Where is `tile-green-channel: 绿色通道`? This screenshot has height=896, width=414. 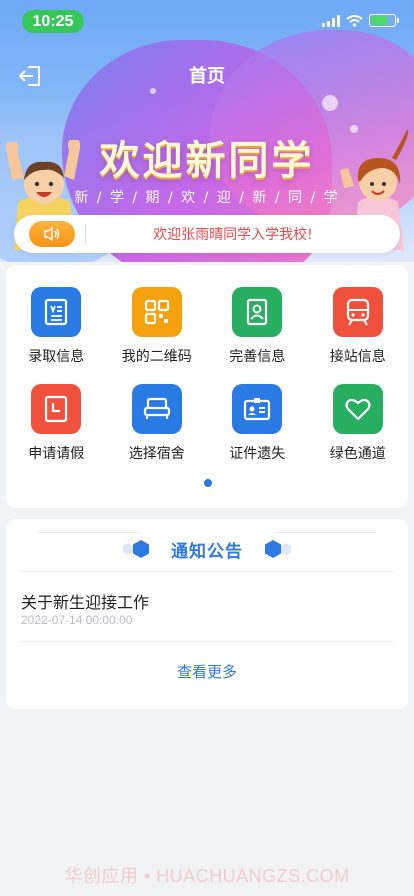 tile-green-channel: 绿色通道 is located at coordinates (358, 423).